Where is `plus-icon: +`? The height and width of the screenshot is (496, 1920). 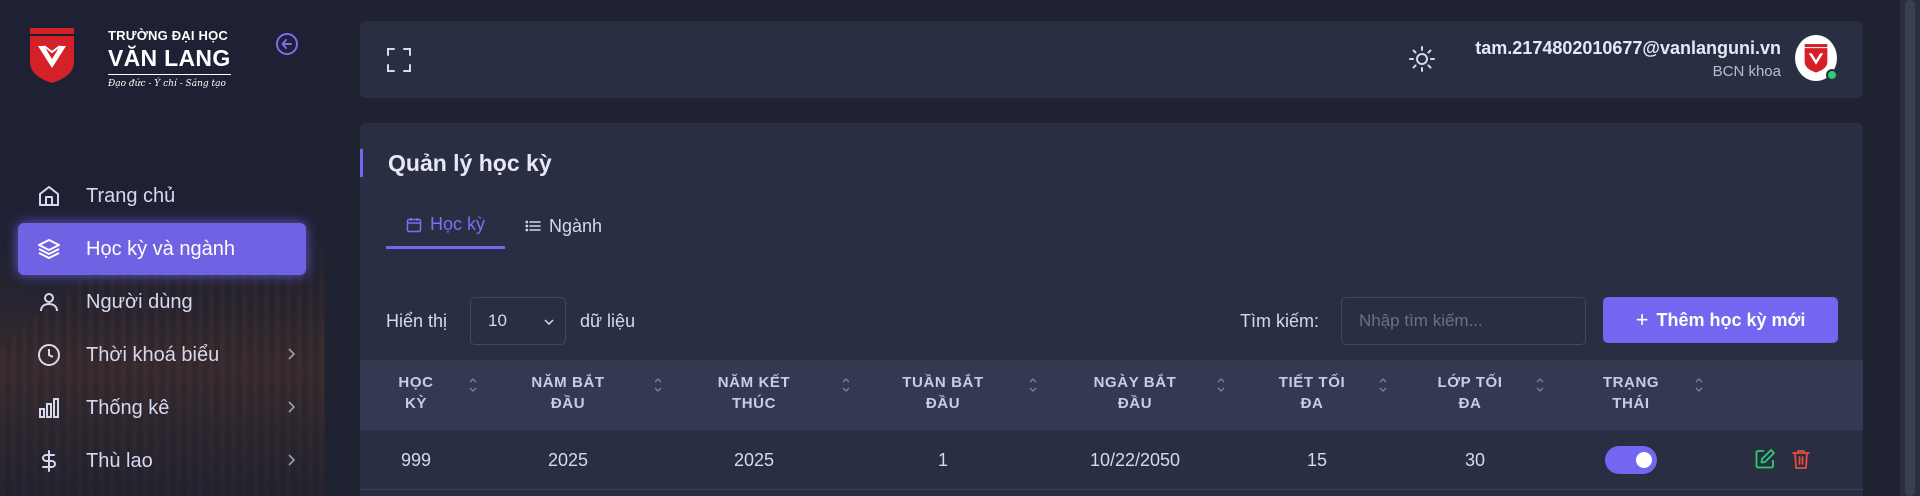
plus-icon: + is located at coordinates (1642, 319).